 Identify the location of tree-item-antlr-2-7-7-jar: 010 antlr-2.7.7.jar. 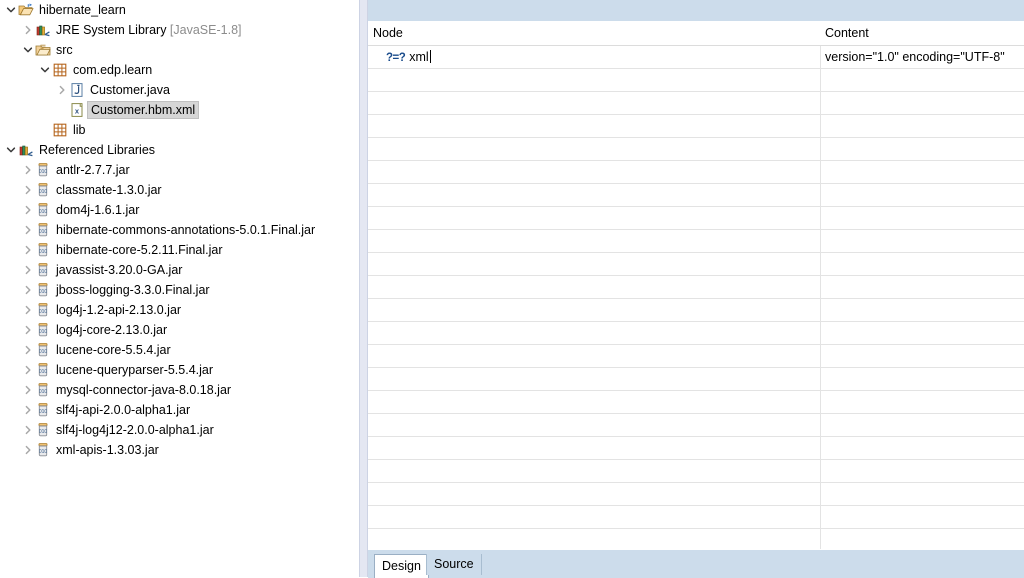
(179, 170).